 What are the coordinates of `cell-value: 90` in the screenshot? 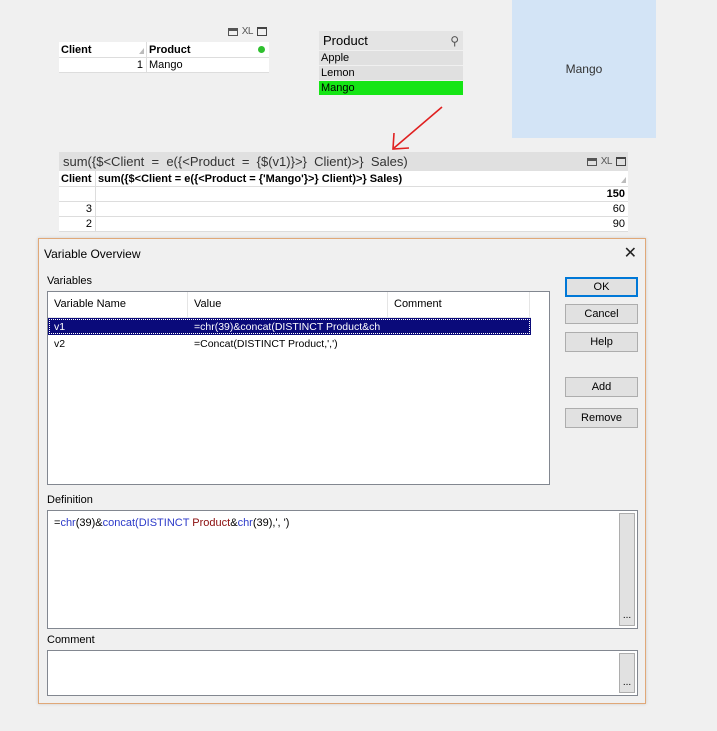 It's located at (618, 224).